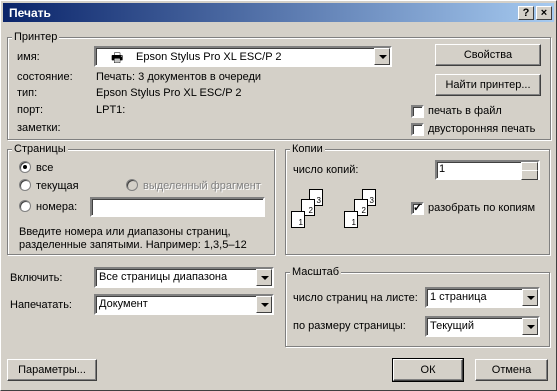  Describe the element at coordinates (511, 370) in the screenshot. I see `cancel-button: Отмена` at that location.